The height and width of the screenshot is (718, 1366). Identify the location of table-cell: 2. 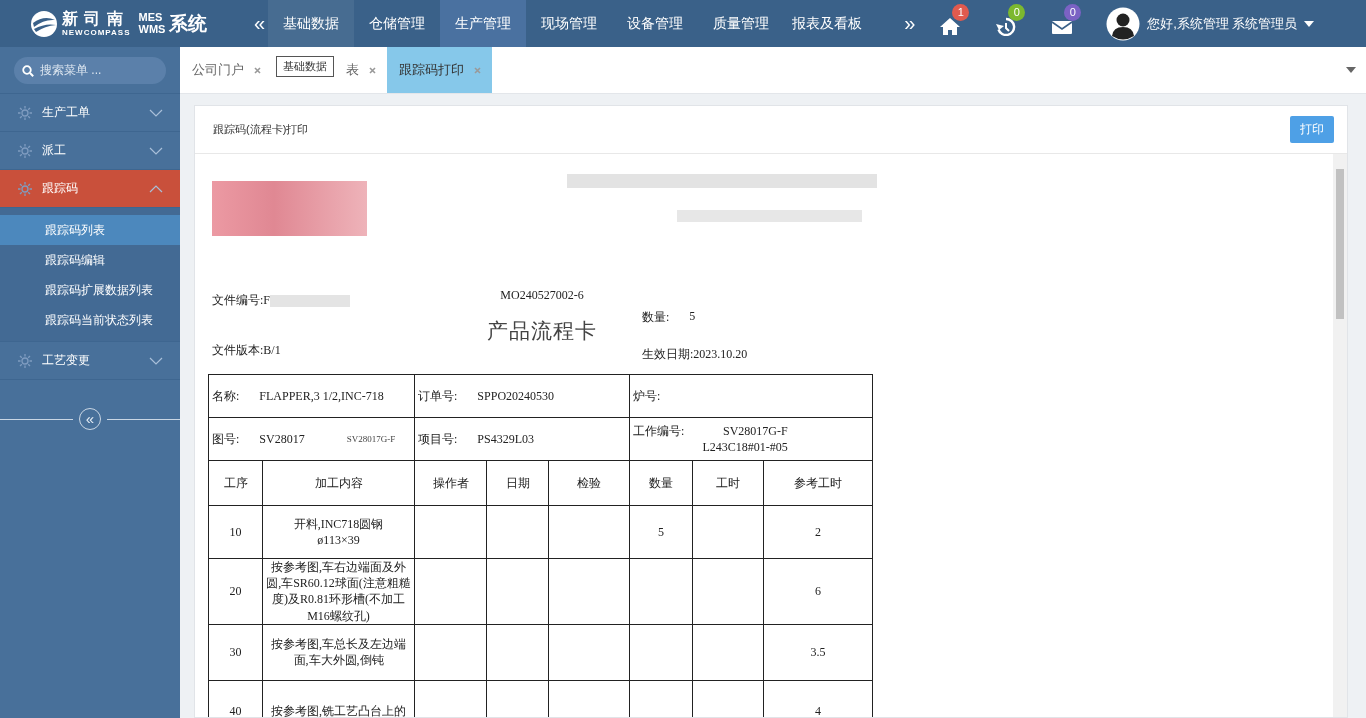
(818, 532).